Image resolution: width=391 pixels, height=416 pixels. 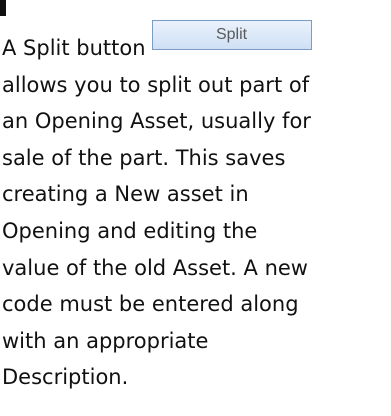 What do you see at coordinates (65, 377) in the screenshot?
I see `paragraph-line-10: Description.` at bounding box center [65, 377].